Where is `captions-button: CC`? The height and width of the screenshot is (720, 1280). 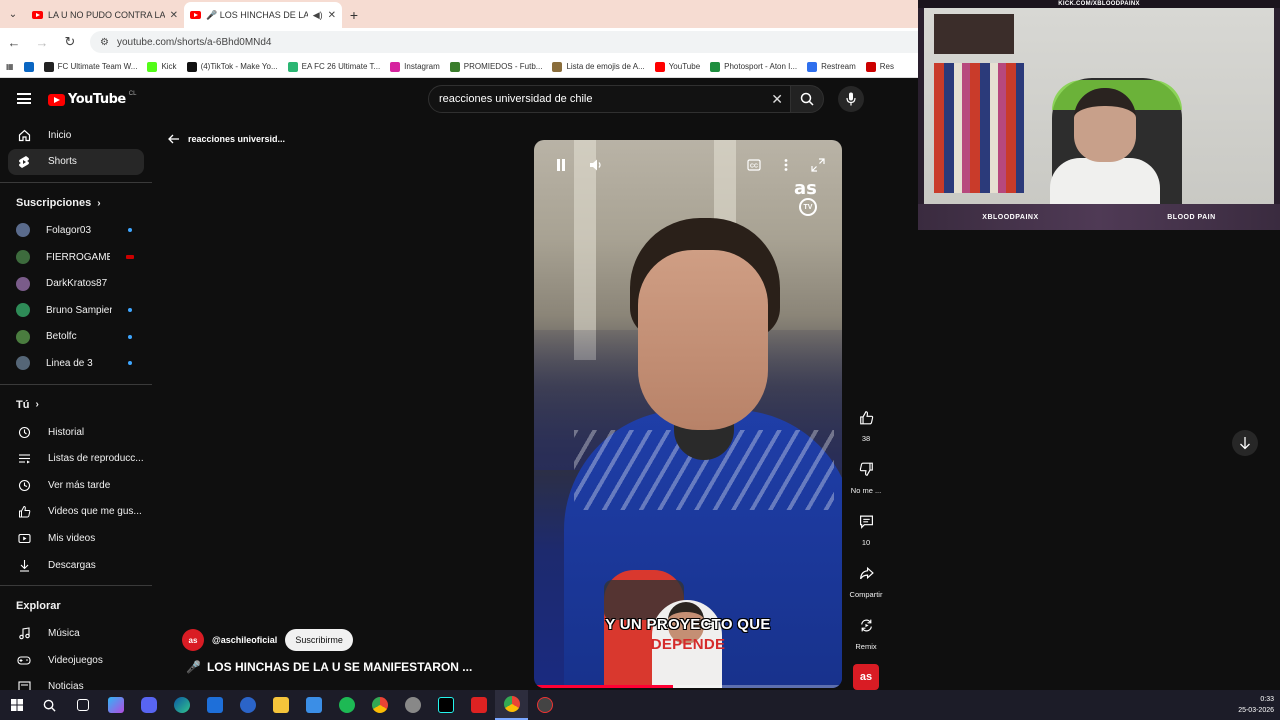 captions-button: CC is located at coordinates (754, 165).